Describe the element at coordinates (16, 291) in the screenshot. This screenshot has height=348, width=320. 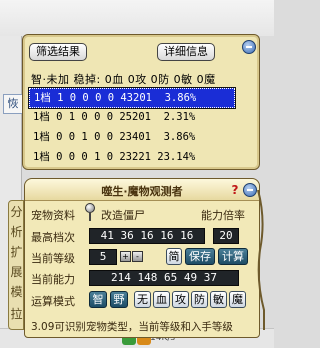
I see `side-tab-5: 模` at that location.